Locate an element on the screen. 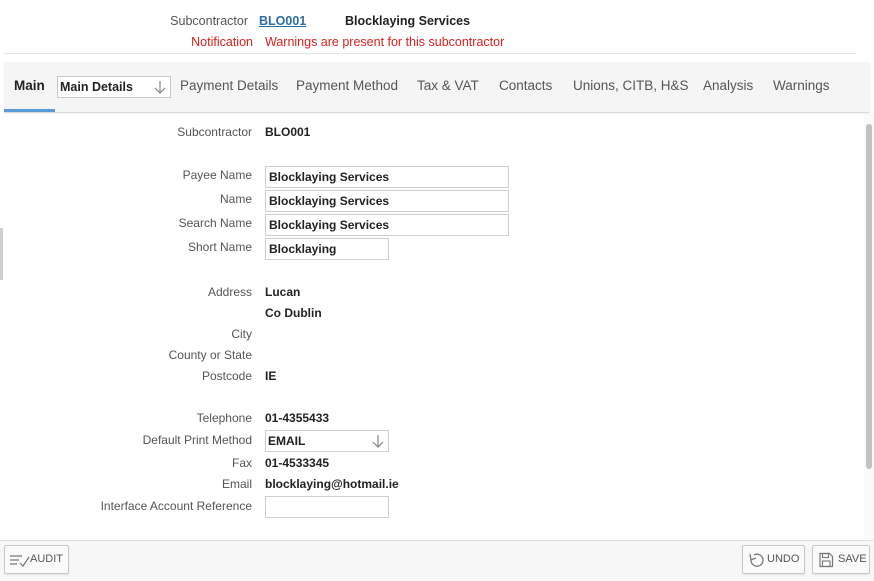  postcode-label: Postcode is located at coordinates (226, 376).